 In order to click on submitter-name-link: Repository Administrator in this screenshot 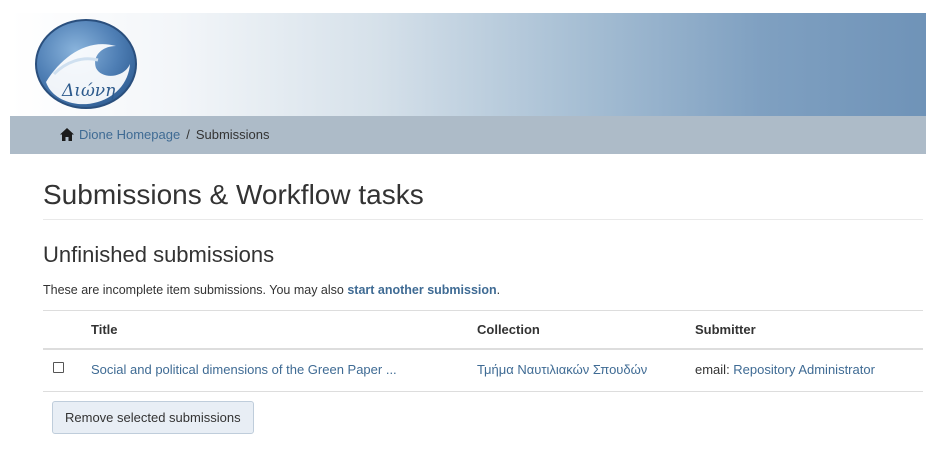, I will do `click(804, 369)`.